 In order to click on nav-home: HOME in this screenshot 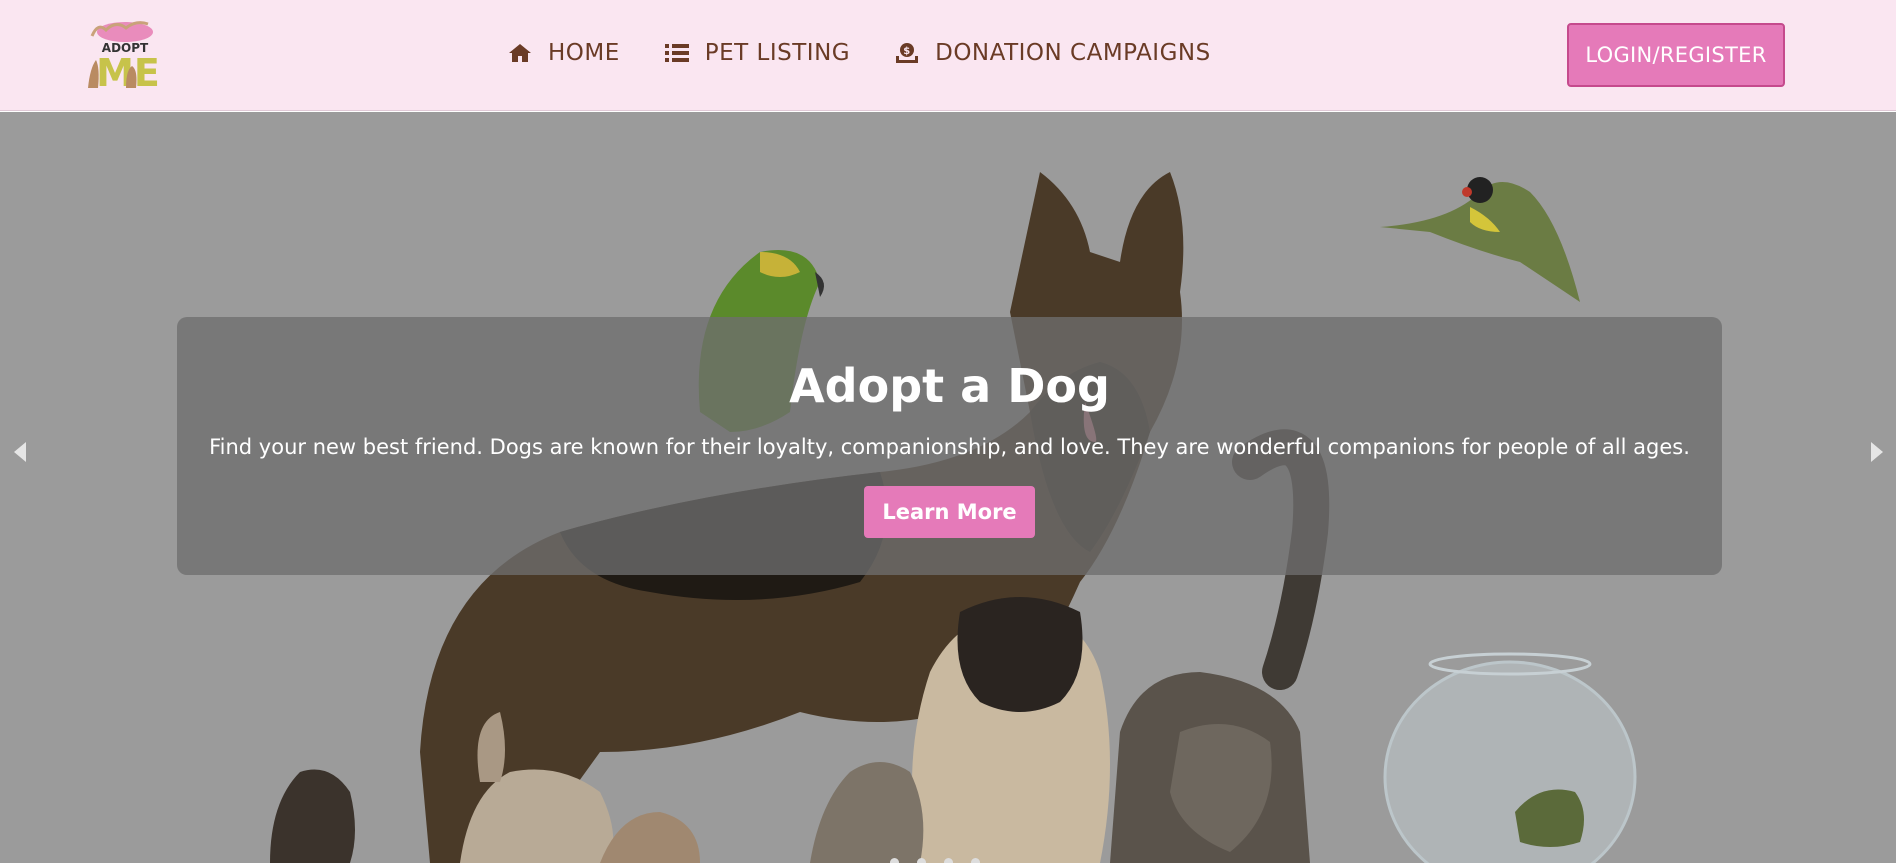, I will do `click(564, 53)`.